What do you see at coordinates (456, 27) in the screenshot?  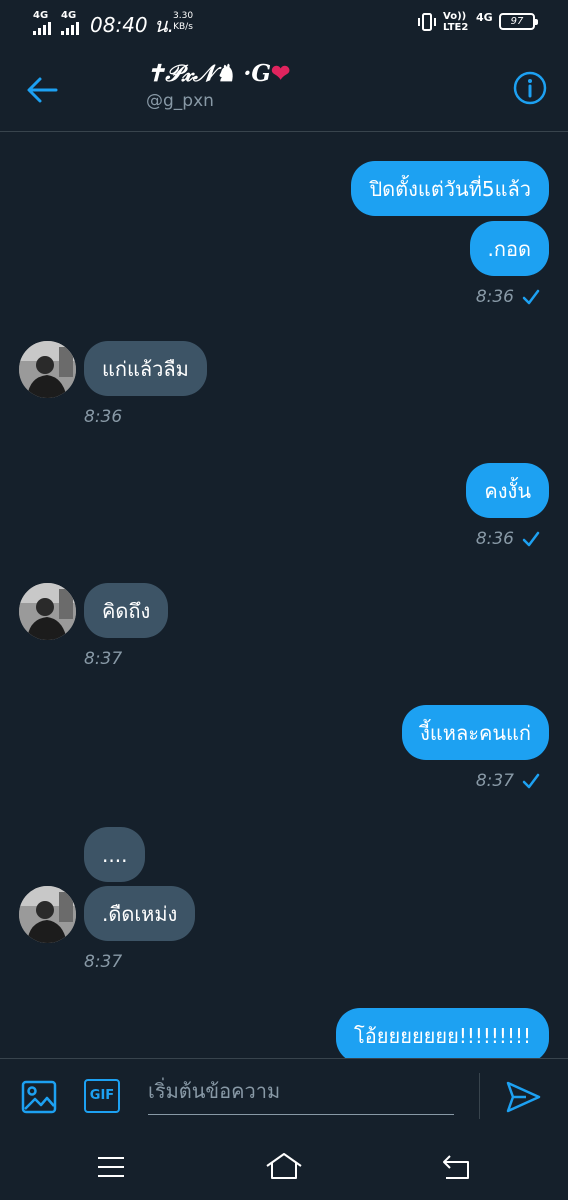 I see `volte-bottom: LTE2` at bounding box center [456, 27].